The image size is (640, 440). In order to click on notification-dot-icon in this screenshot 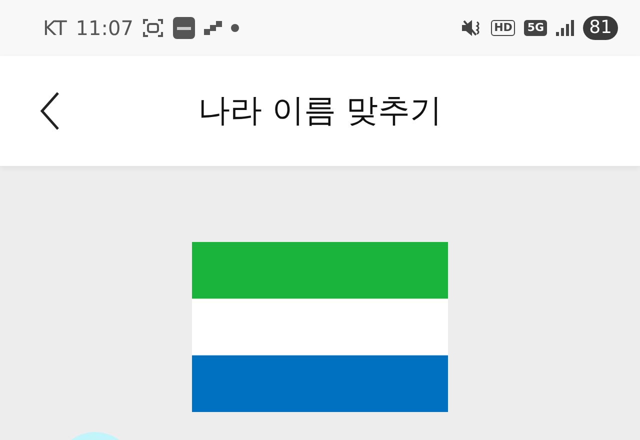, I will do `click(235, 28)`.